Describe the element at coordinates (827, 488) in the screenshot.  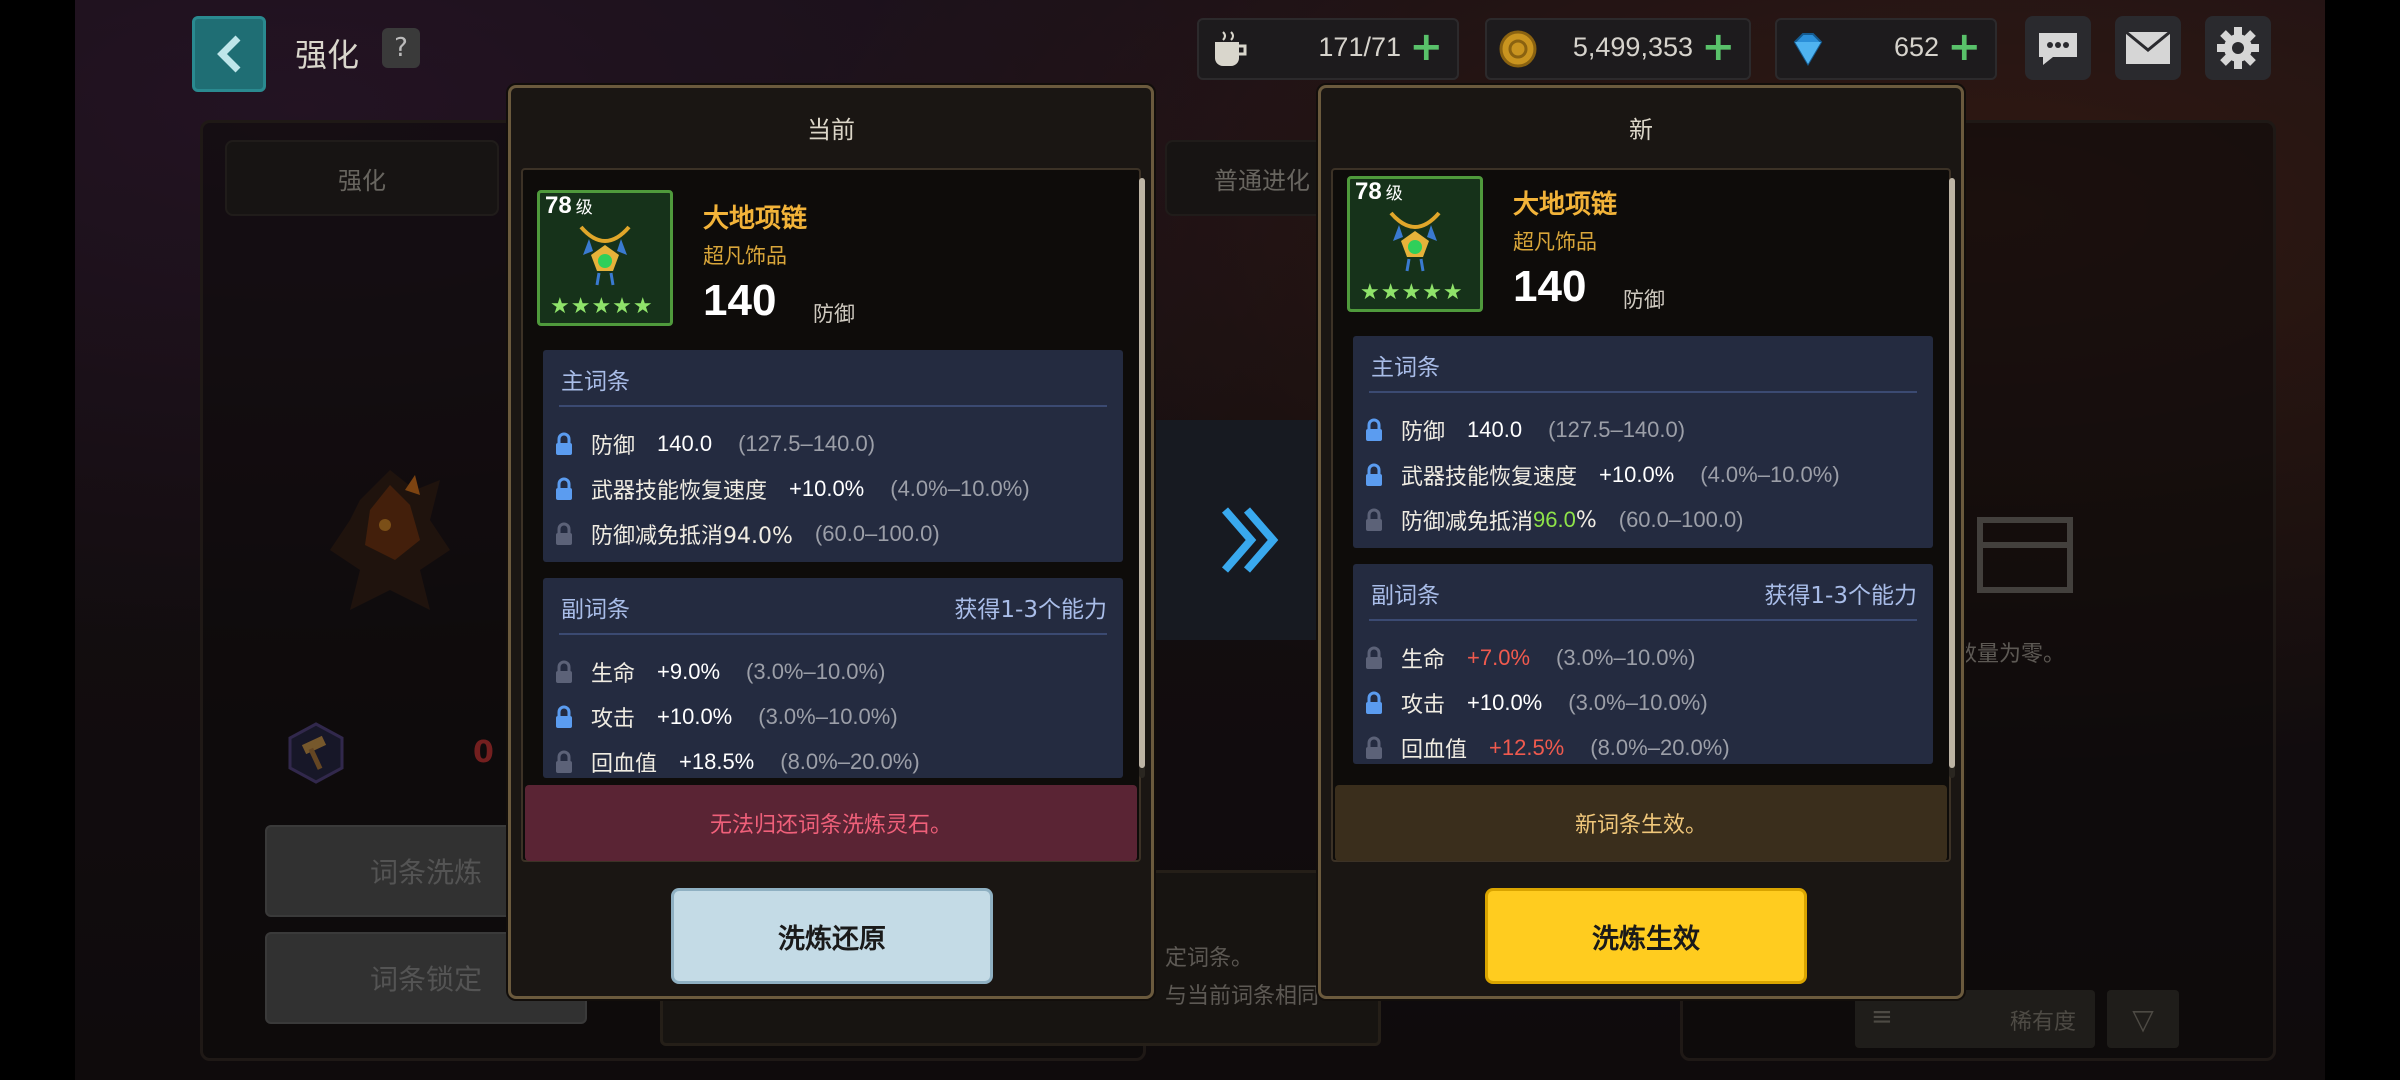
I see `stat-value: +10.0%` at that location.